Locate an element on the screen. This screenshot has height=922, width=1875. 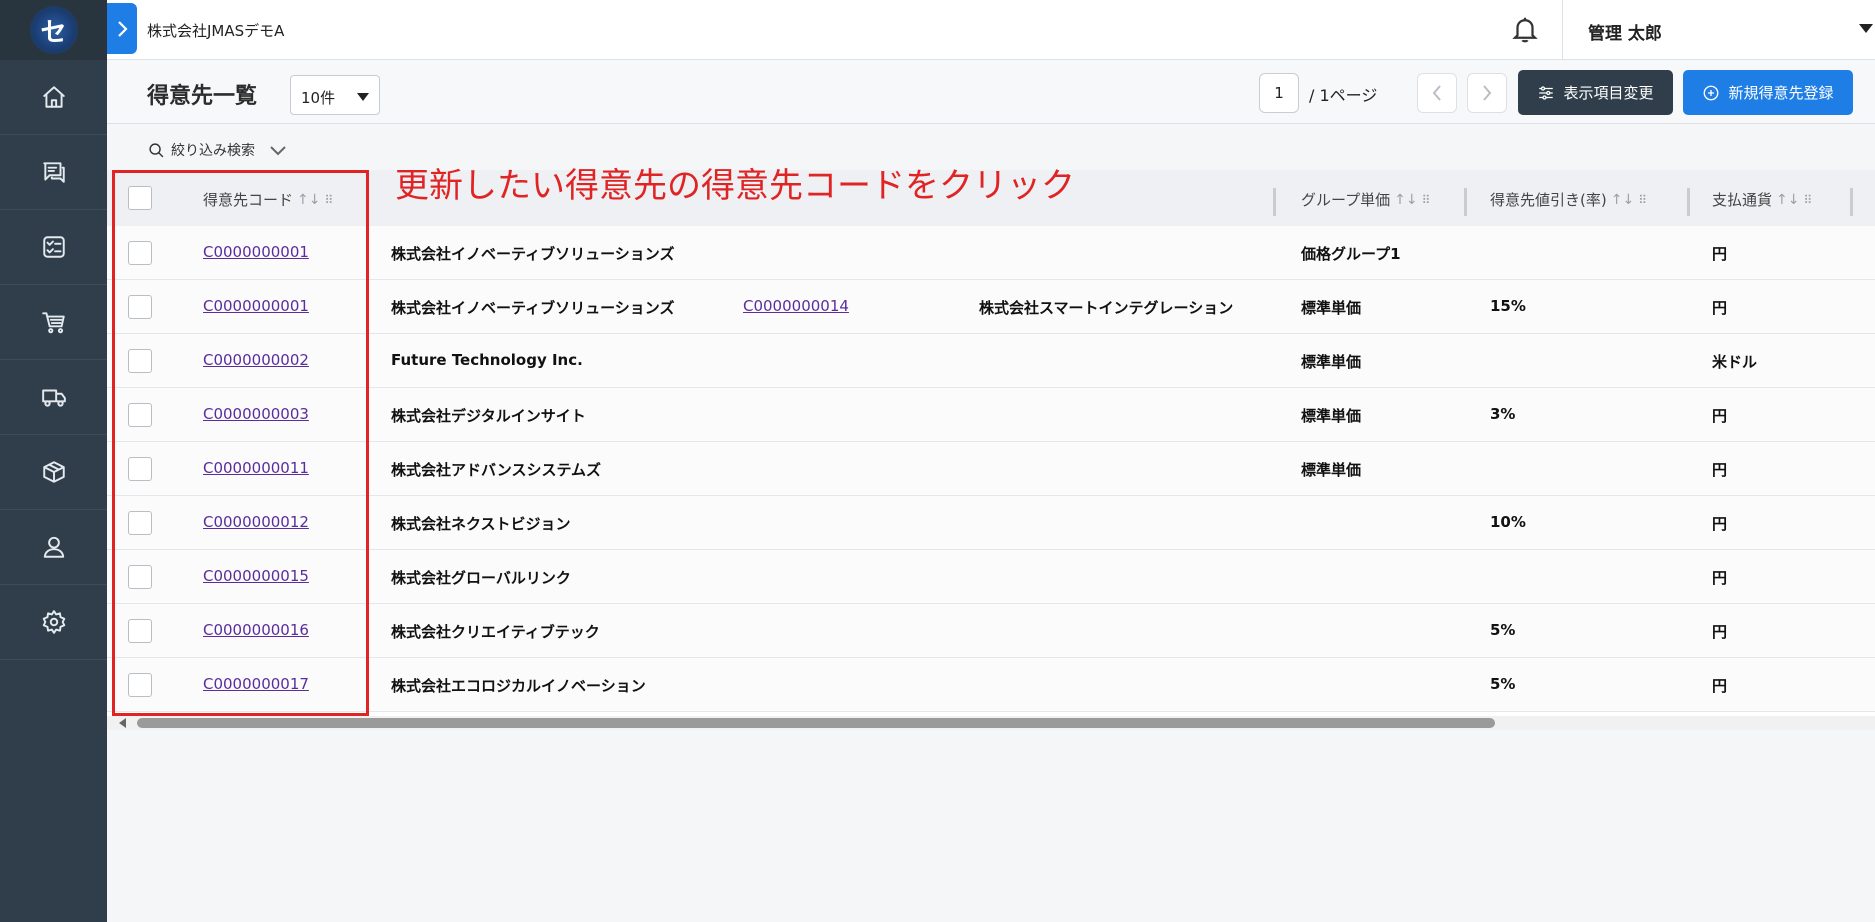
customer-name: 株式会社ネクストビジョン is located at coordinates (481, 524).